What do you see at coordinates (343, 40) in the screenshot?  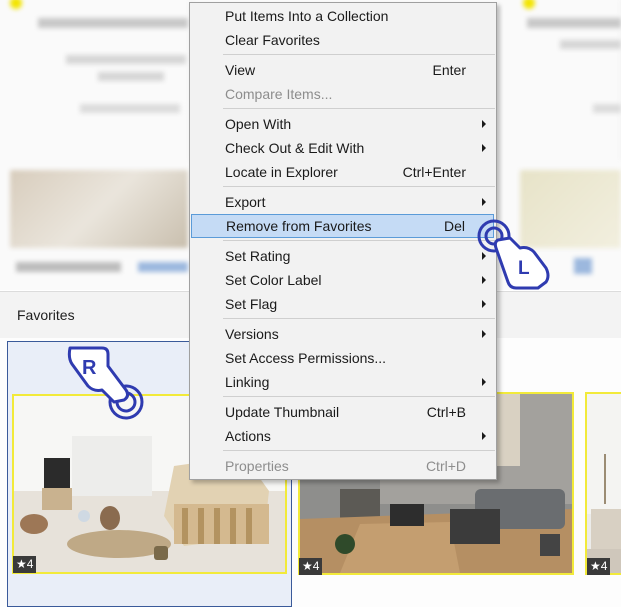 I see `menu-item-clear-favorites: Clear Favorites` at bounding box center [343, 40].